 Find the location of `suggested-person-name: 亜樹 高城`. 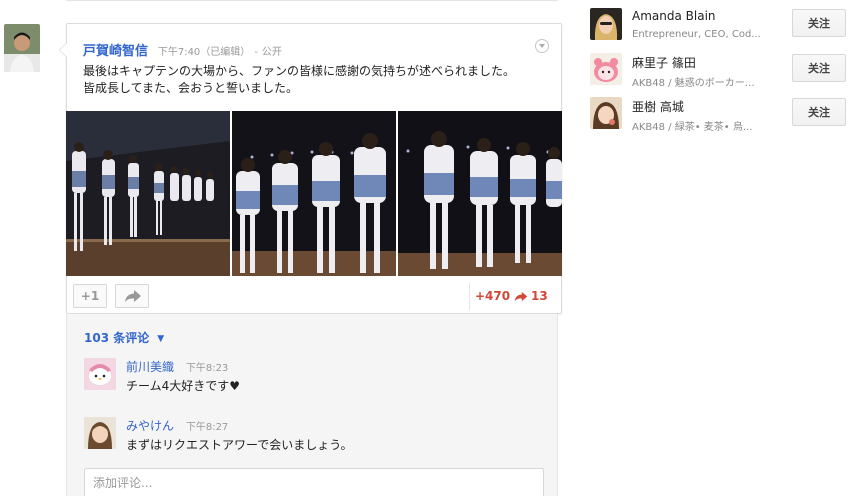

suggested-person-name: 亜樹 高城 is located at coordinates (658, 106).